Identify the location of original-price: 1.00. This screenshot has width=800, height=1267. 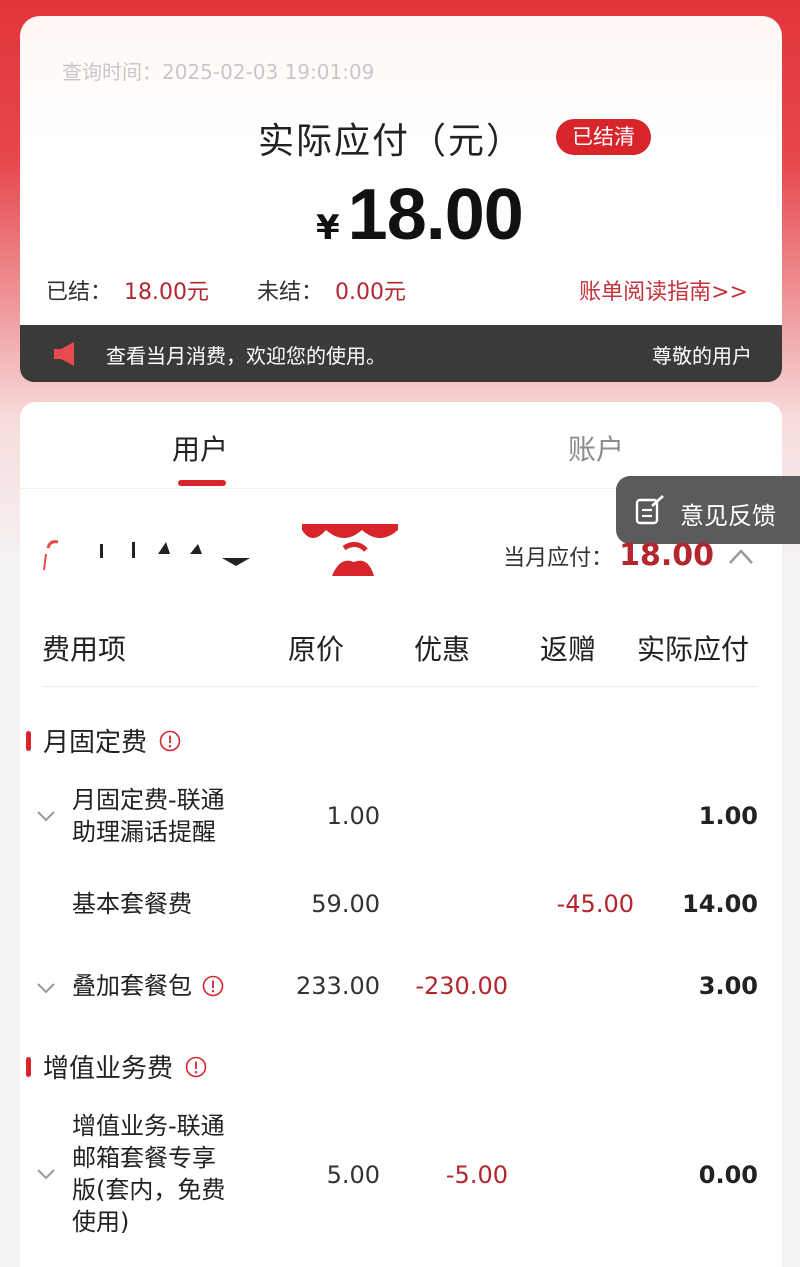
(353, 816).